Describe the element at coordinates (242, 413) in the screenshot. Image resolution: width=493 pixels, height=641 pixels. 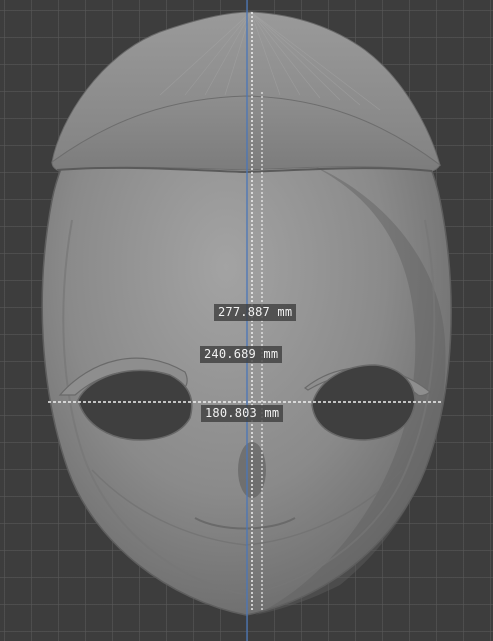
I see `measure-label-180: 180.803 mm` at that location.